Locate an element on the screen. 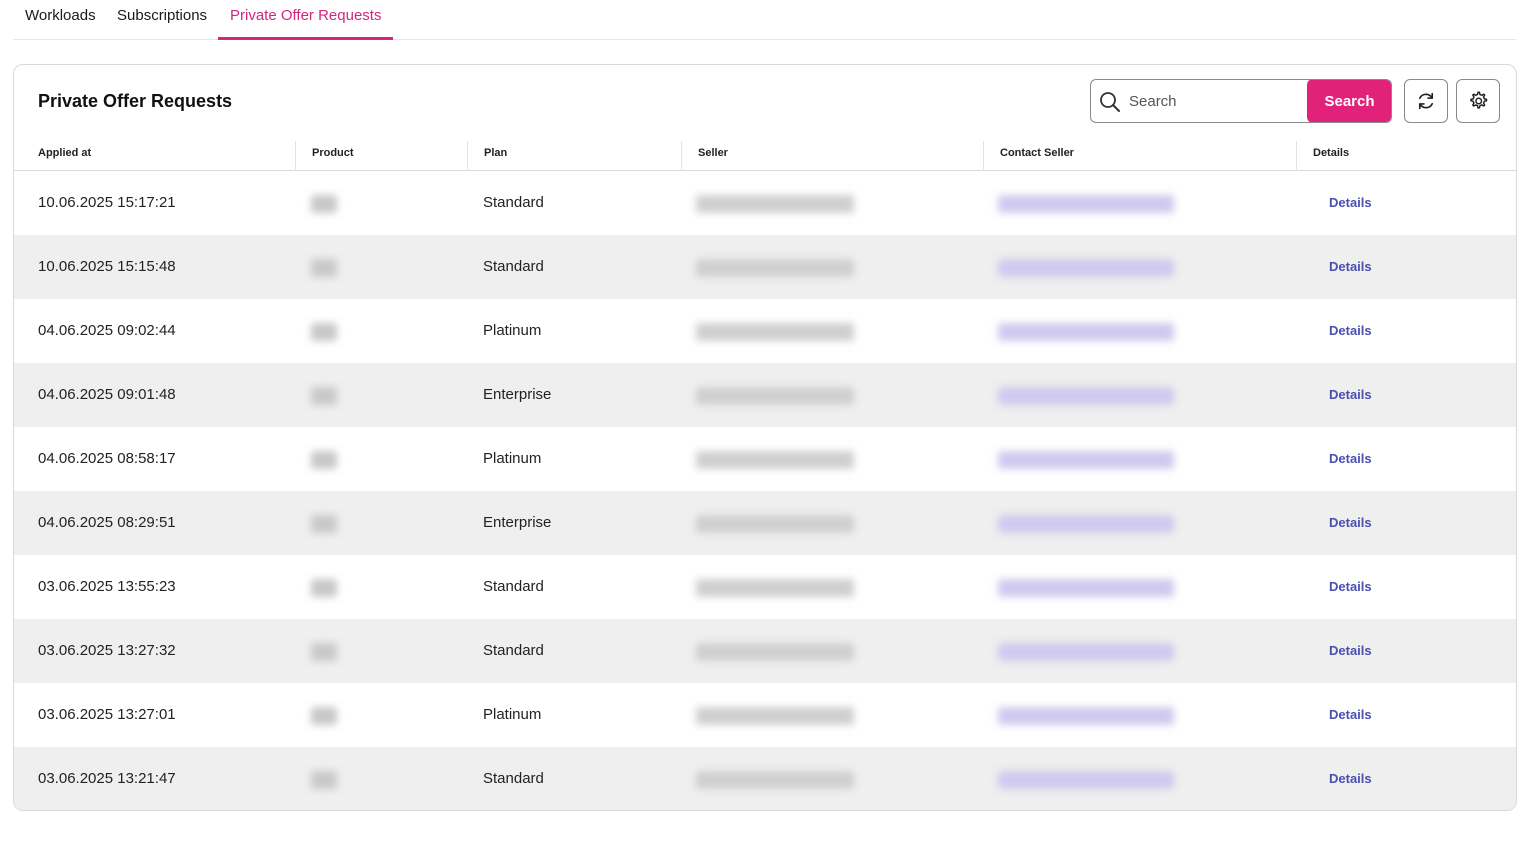 The height and width of the screenshot is (844, 1529). column-header-details: Details is located at coordinates (1406, 156).